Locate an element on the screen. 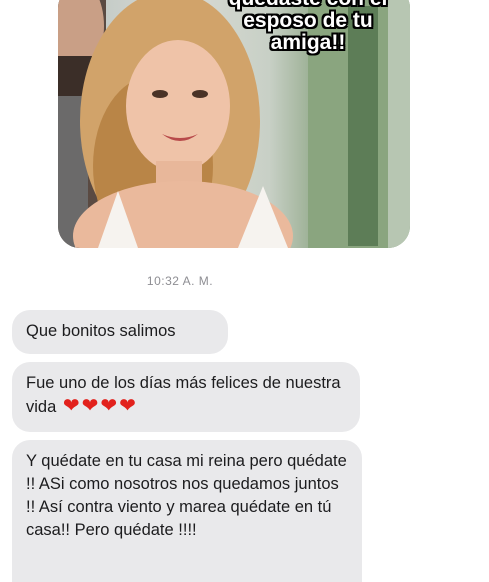 Image resolution: width=489 pixels, height=582 pixels. caption-line: amiga!! is located at coordinates (308, 42).